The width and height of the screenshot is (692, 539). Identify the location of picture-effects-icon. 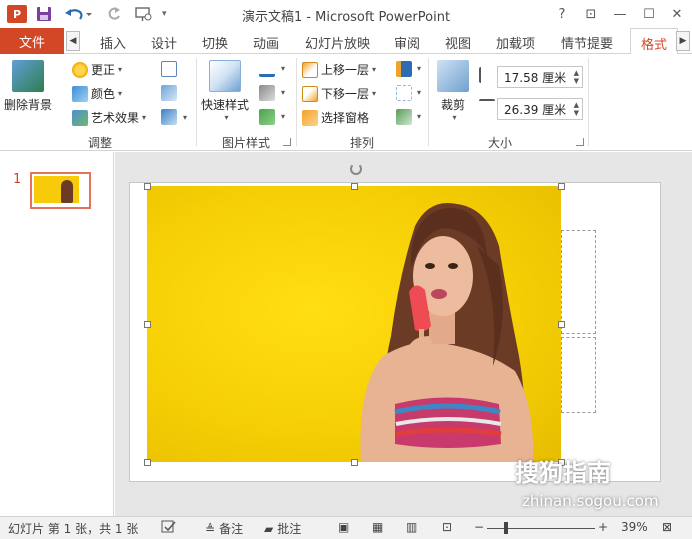
(267, 93).